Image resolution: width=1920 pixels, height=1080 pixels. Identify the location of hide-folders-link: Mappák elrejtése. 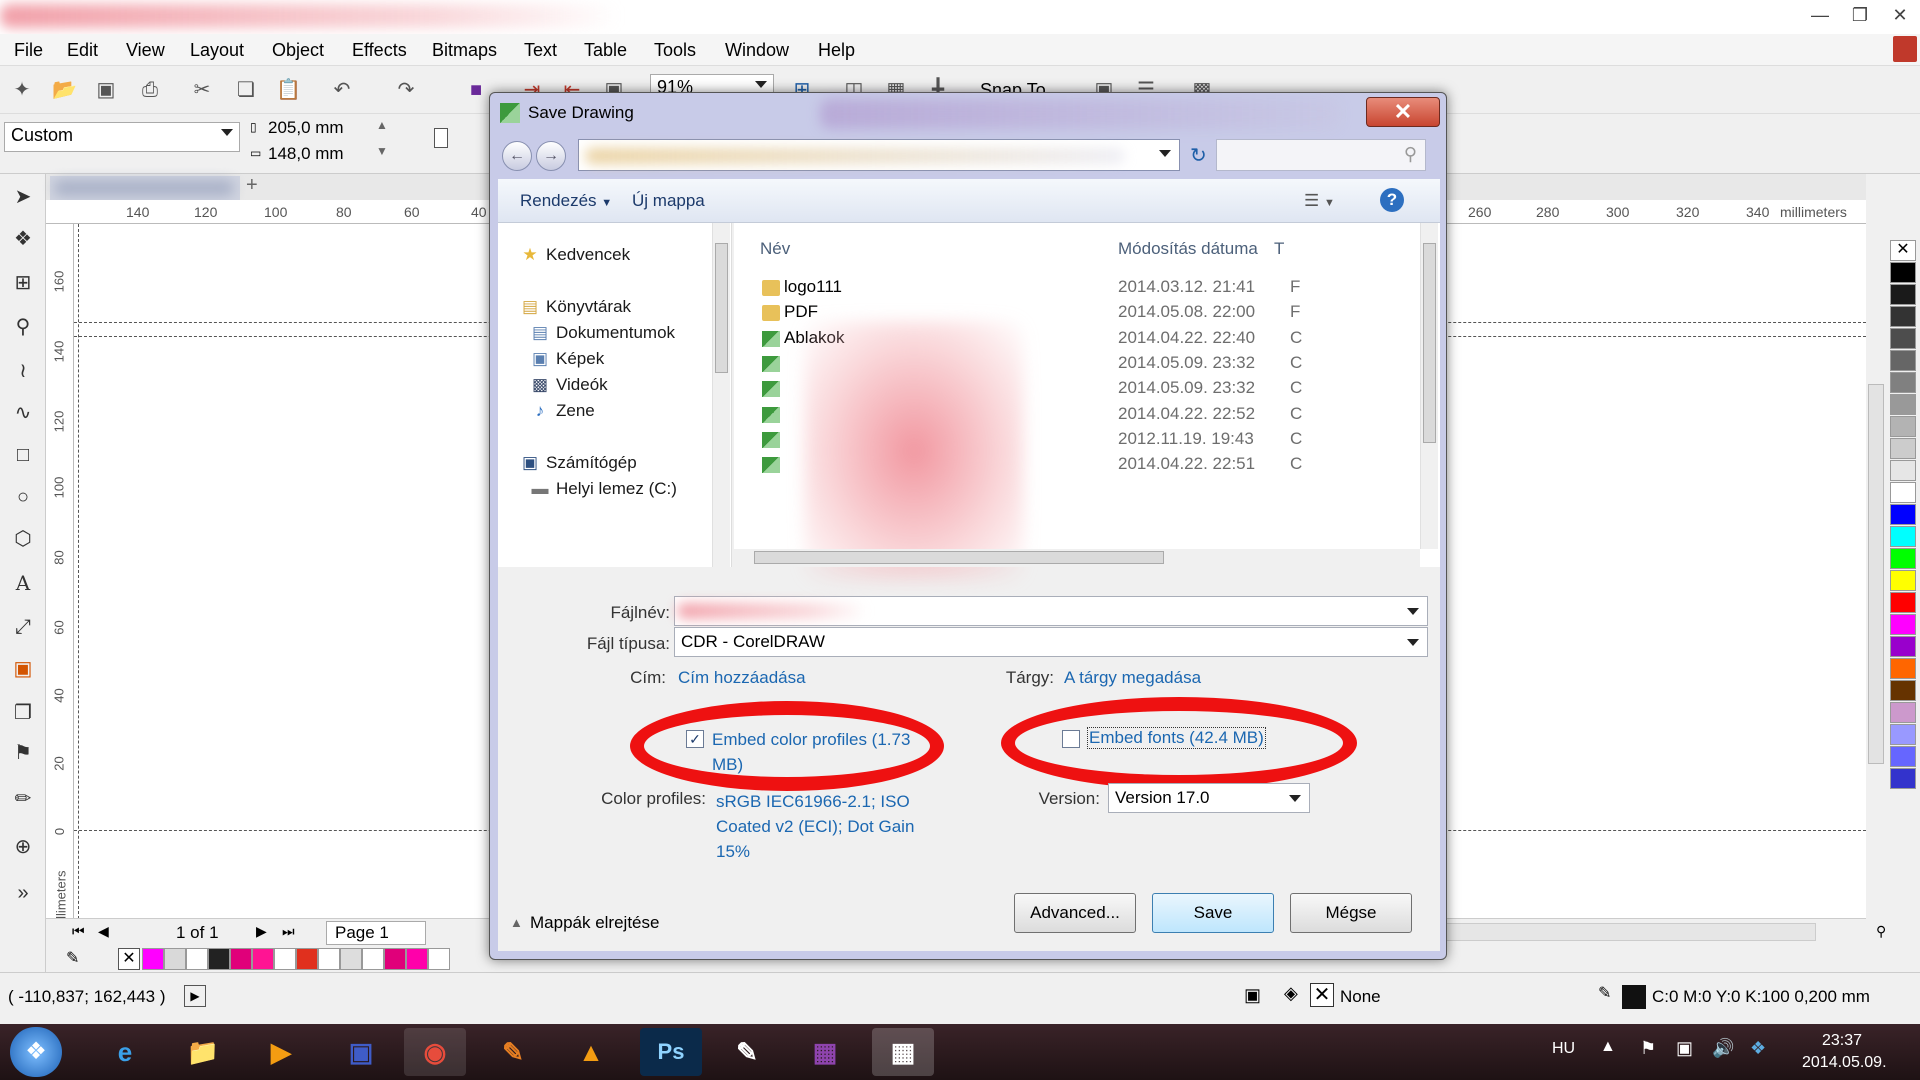
(594, 923).